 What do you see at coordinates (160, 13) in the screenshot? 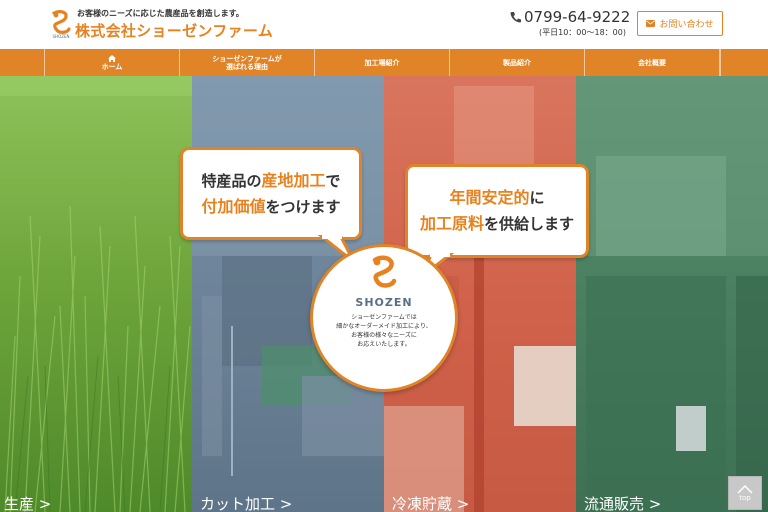
I see `tagline: お客様のニーズに応じた農産品を創造します。` at bounding box center [160, 13].